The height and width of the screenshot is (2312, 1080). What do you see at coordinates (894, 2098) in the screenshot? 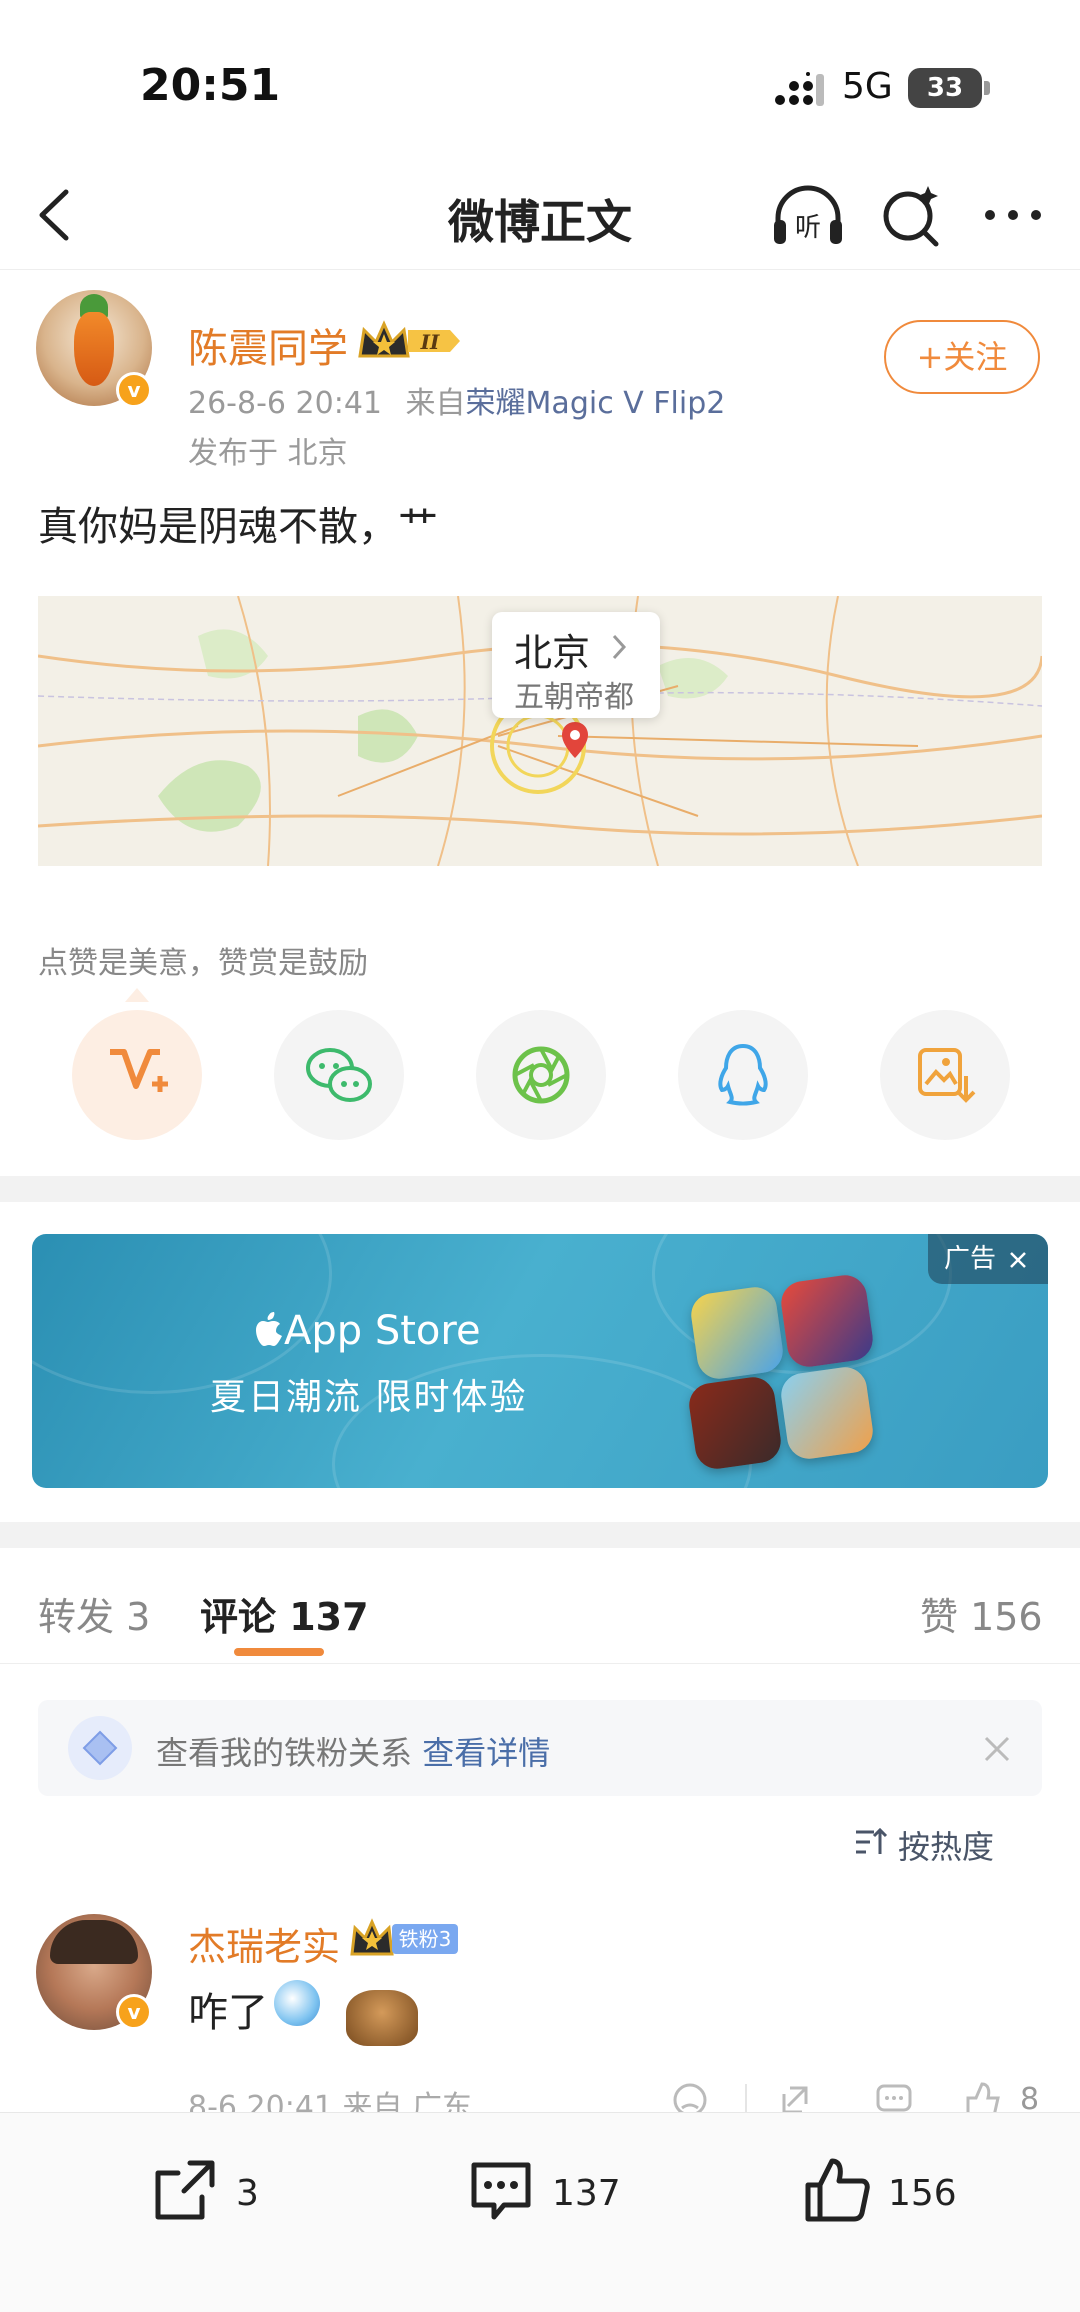
I see `comment-icon` at bounding box center [894, 2098].